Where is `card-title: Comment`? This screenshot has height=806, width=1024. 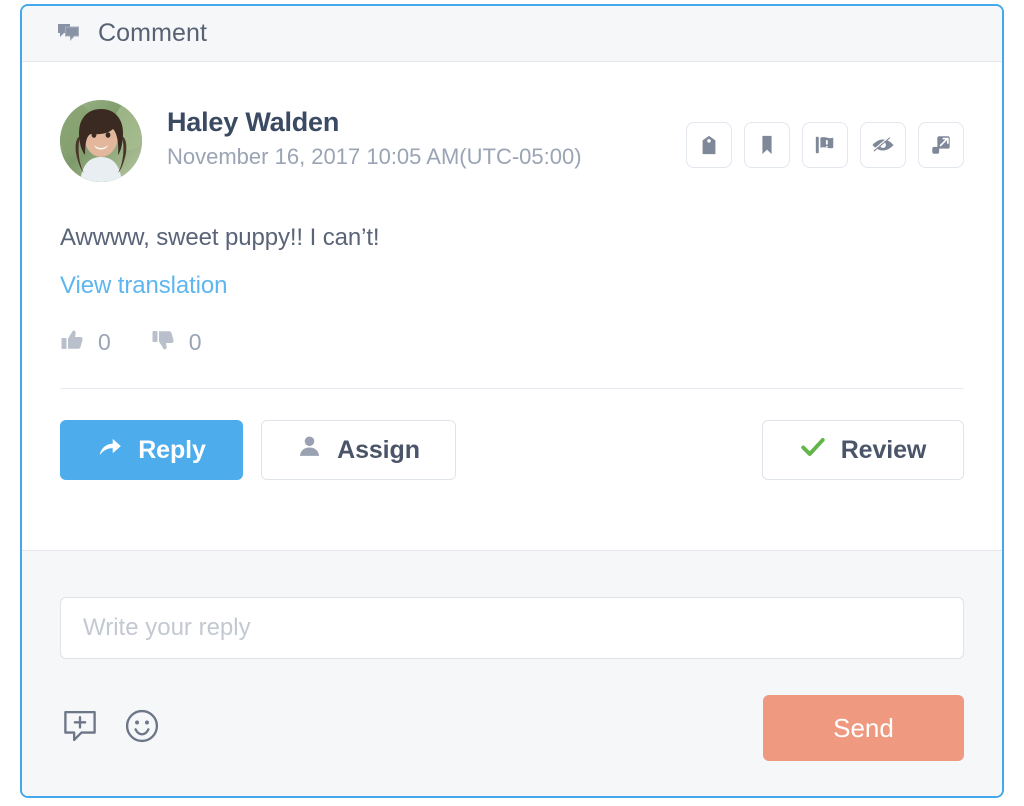
card-title: Comment is located at coordinates (153, 33).